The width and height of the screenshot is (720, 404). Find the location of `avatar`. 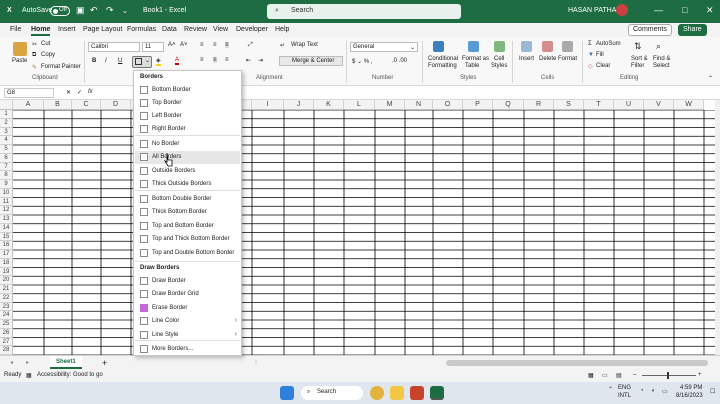

avatar is located at coordinates (622, 10).